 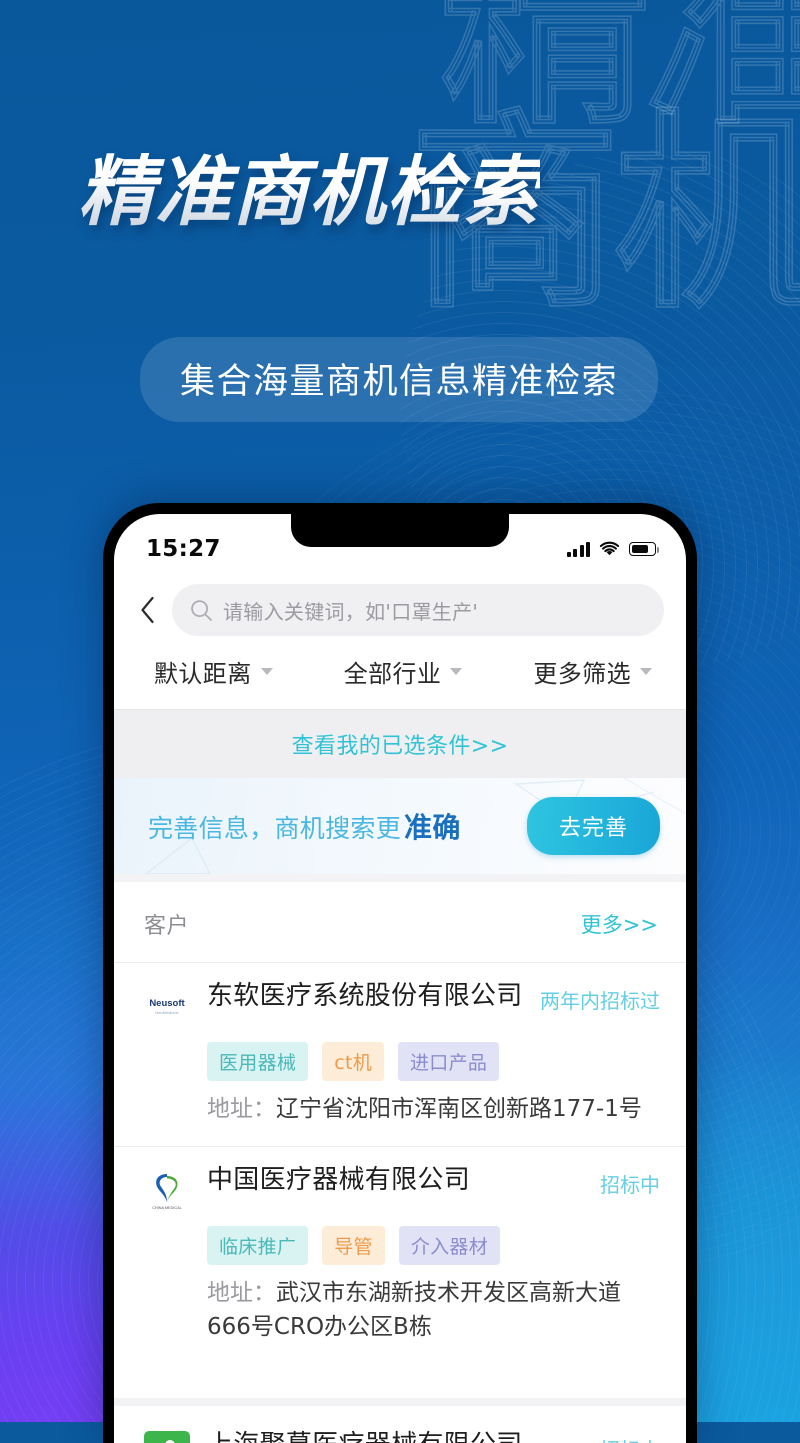 I want to click on company-name: 中国医疗器械有限公司, so click(x=339, y=1180).